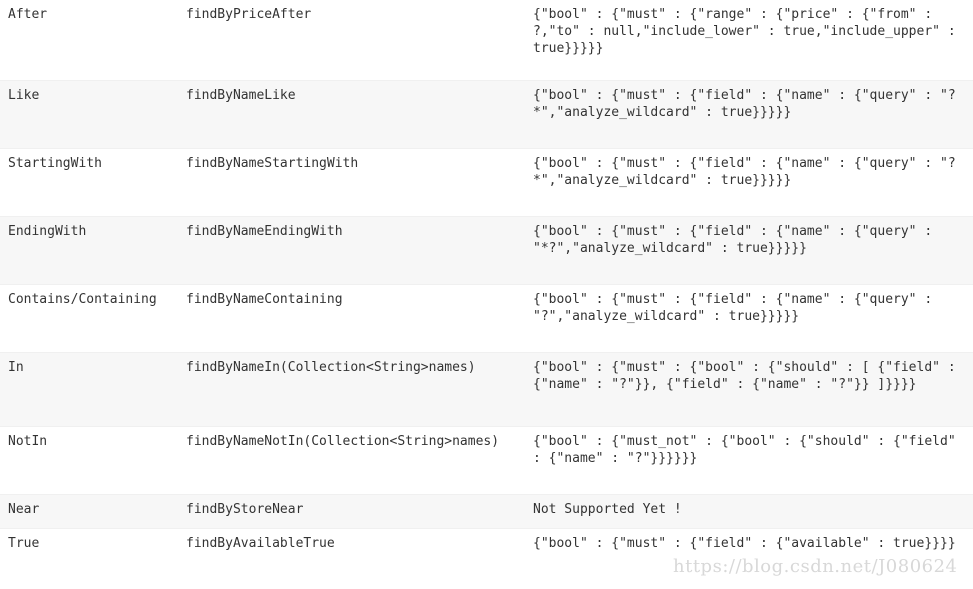  What do you see at coordinates (486, 512) in the screenshot?
I see `table-row: Near findByStoreNear Not Supported Yet !` at bounding box center [486, 512].